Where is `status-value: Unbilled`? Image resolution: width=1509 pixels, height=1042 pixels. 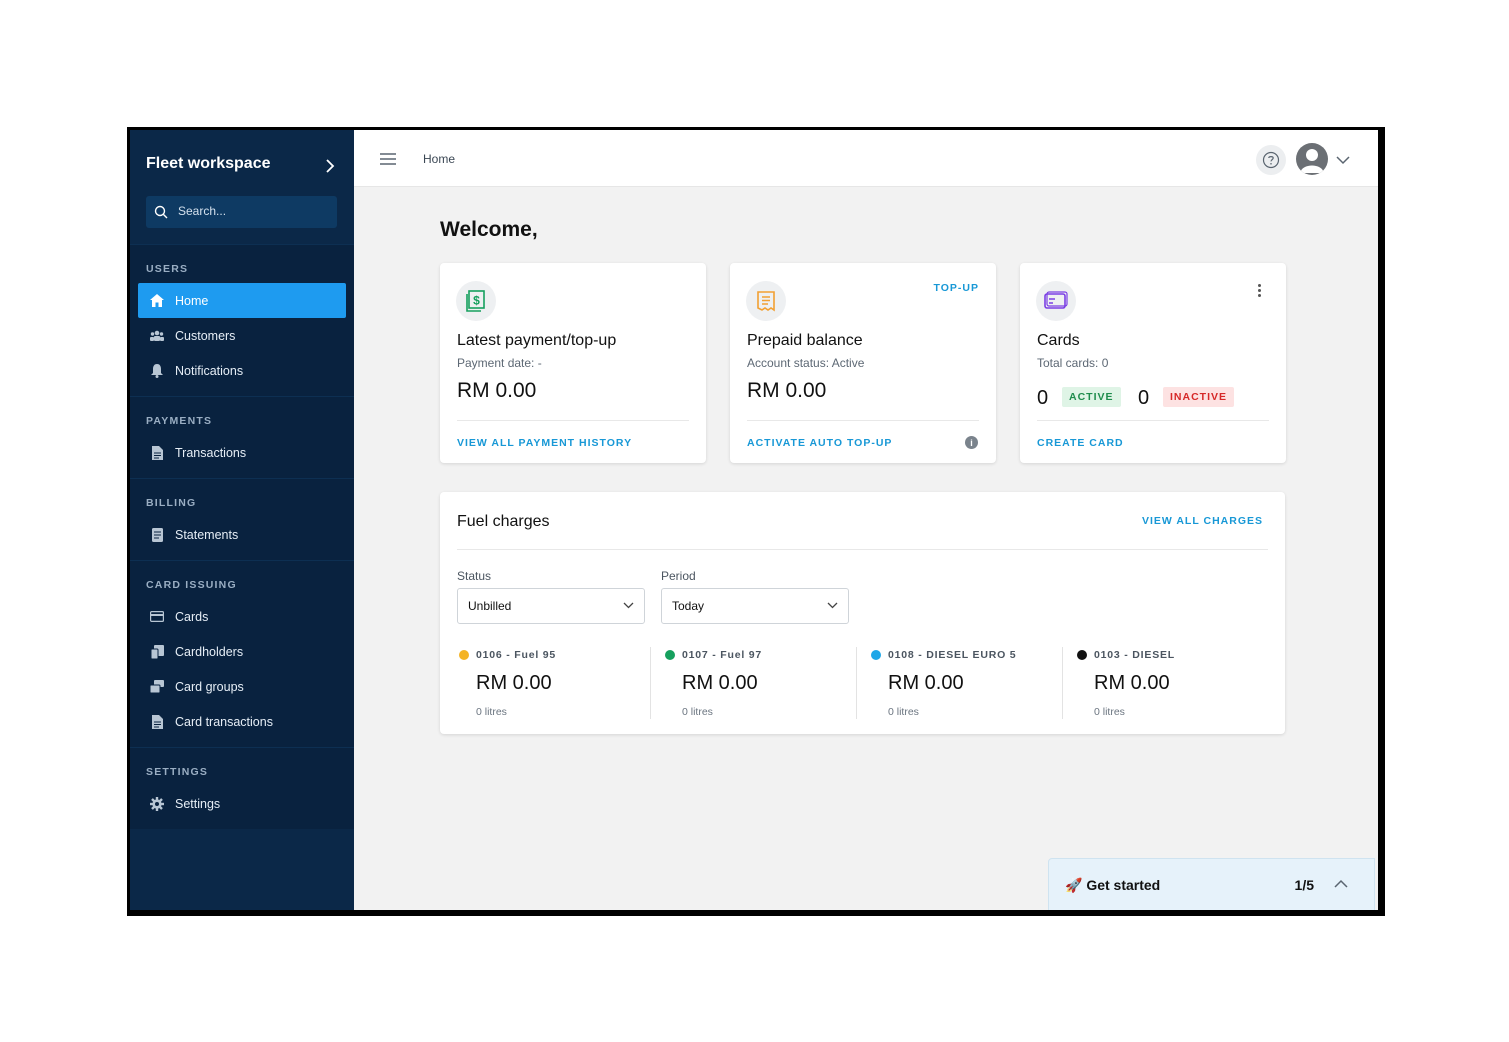
status-value: Unbilled is located at coordinates (490, 606).